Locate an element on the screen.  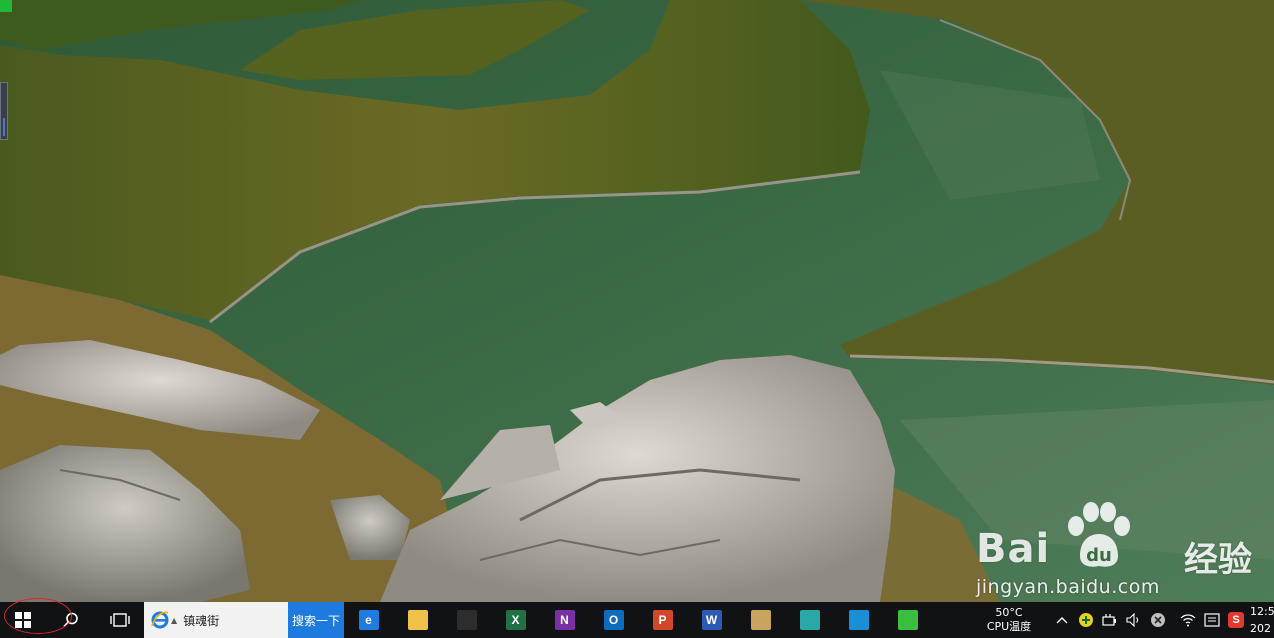
browser-search-box: ▲ 镇魂街 is located at coordinates (216, 620).